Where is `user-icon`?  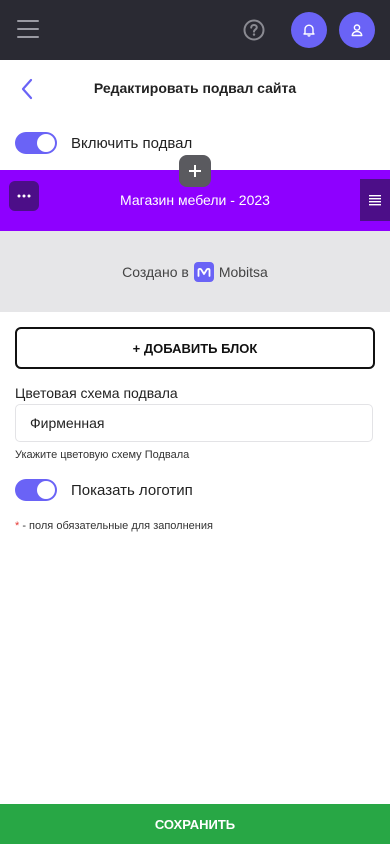
user-icon is located at coordinates (357, 30).